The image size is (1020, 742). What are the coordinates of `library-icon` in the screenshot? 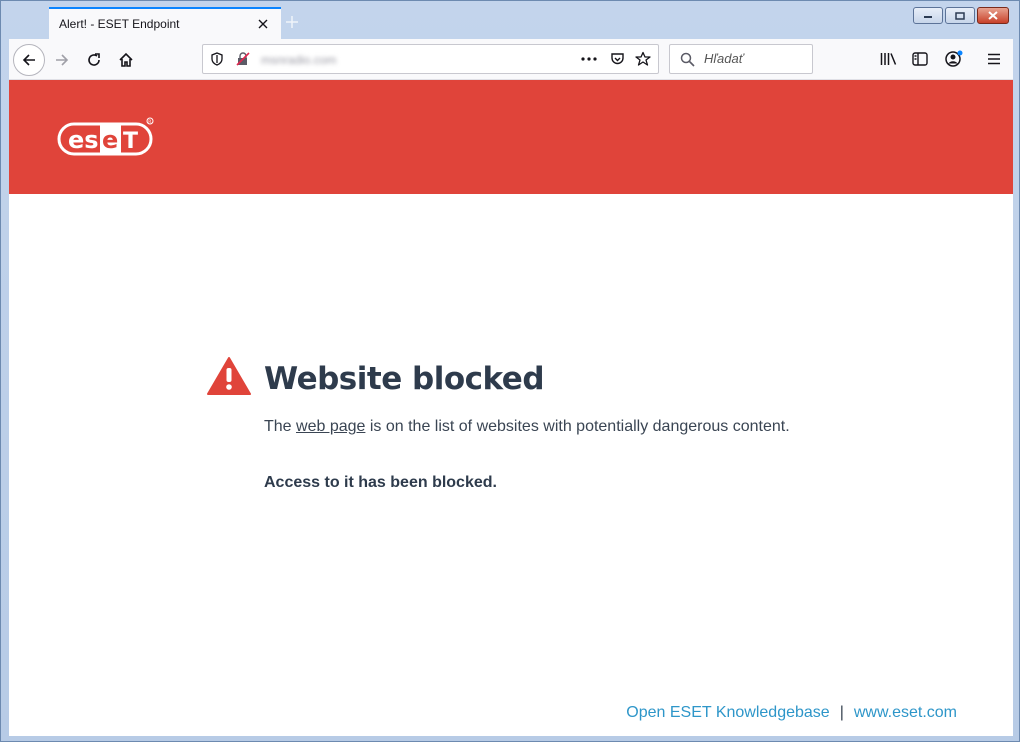 It's located at (888, 59).